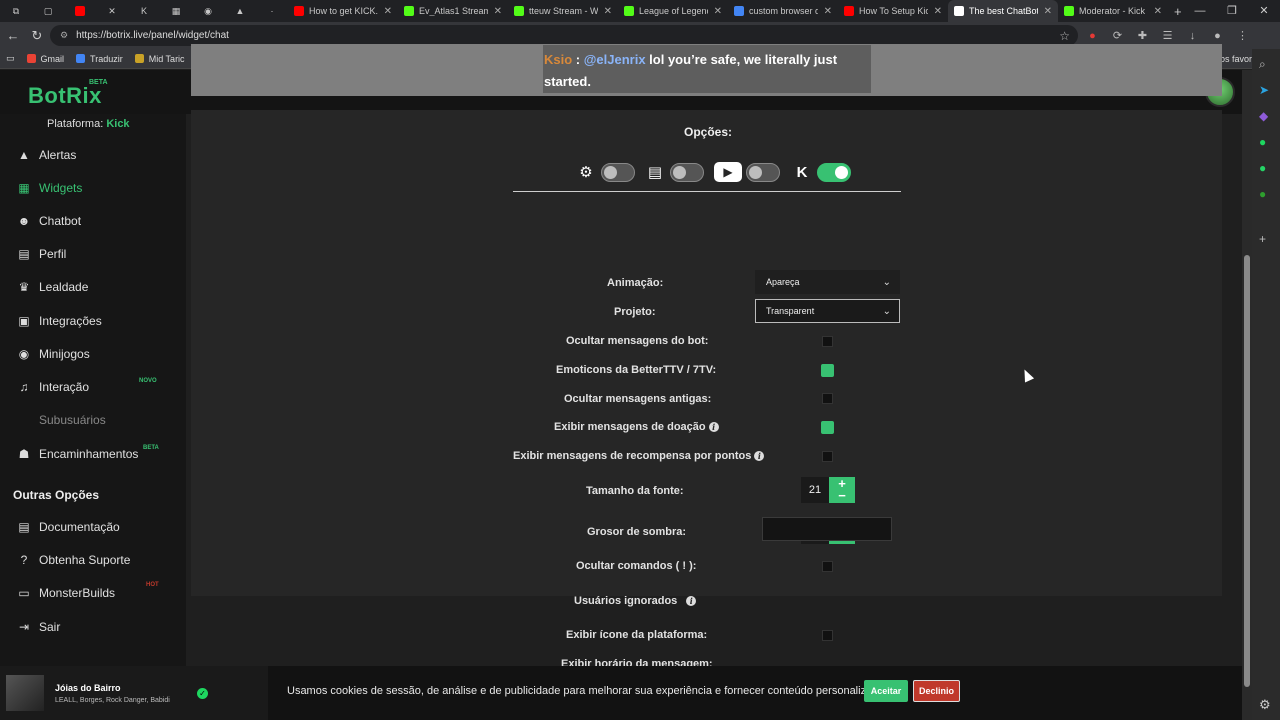 This screenshot has height=720, width=1280. Describe the element at coordinates (73, 560) in the screenshot. I see `sidebar-other-item: ? Obtenha Suporte` at that location.